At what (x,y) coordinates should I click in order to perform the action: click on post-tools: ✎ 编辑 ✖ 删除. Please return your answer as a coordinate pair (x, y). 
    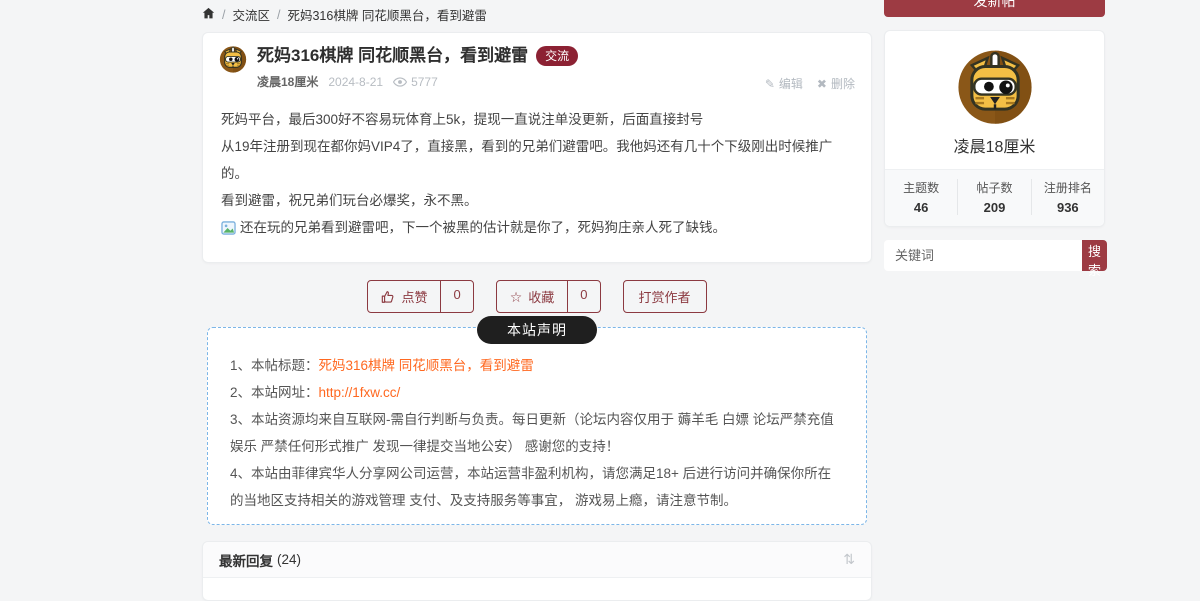
    Looking at the image, I should click on (810, 68).